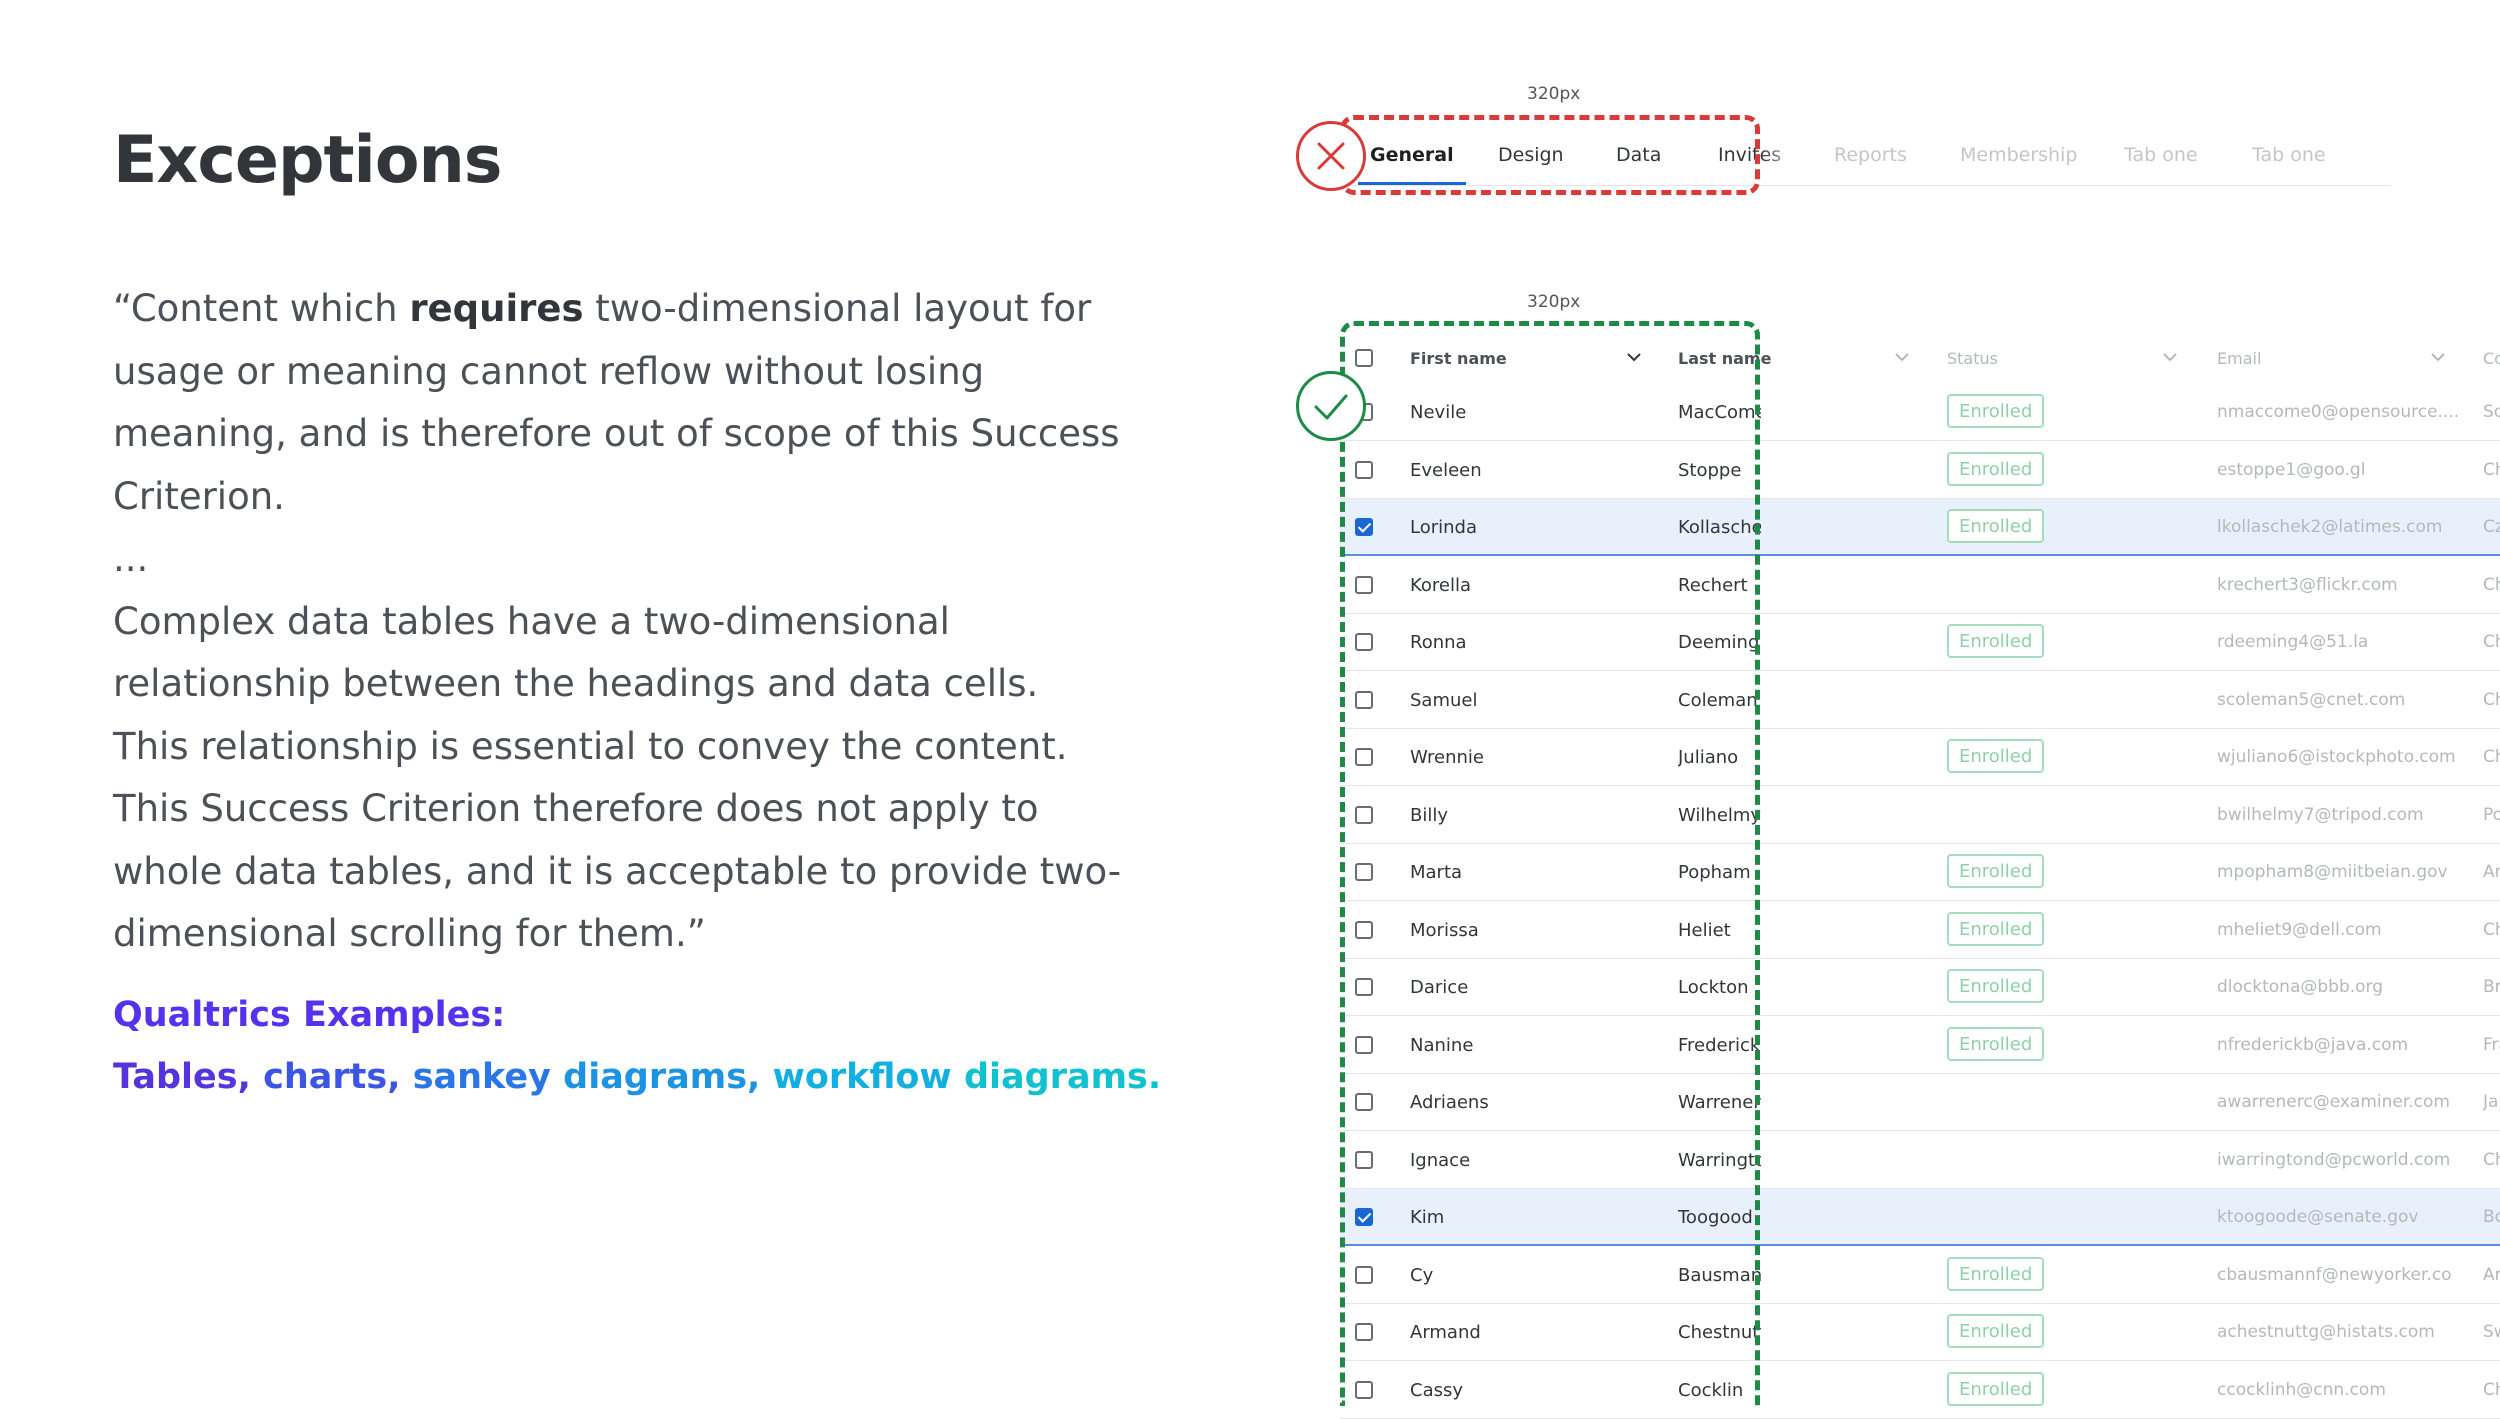  I want to click on tabs-width-label: 320px, so click(1554, 94).